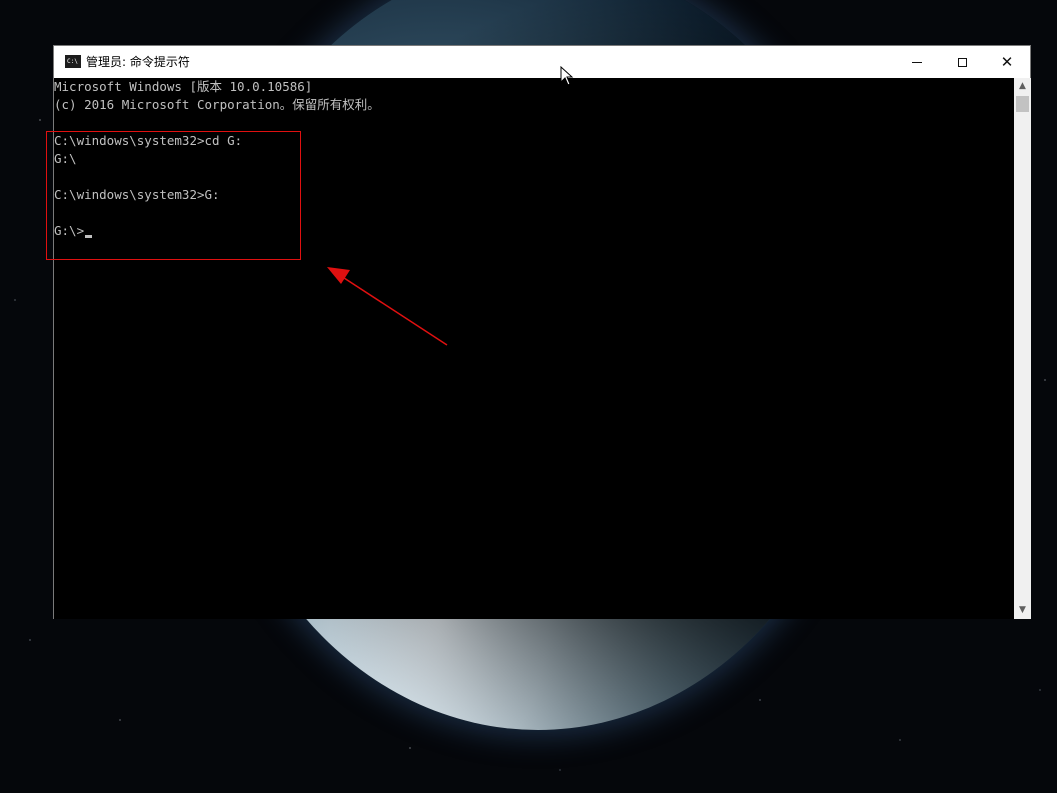  Describe the element at coordinates (567, 76) in the screenshot. I see `mouse-pointer-icon` at that location.